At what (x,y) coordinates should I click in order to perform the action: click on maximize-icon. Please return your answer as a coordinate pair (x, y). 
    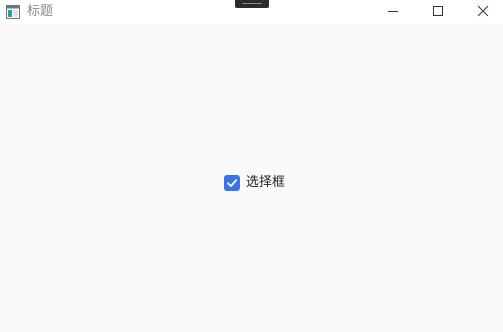
    Looking at the image, I should click on (438, 11).